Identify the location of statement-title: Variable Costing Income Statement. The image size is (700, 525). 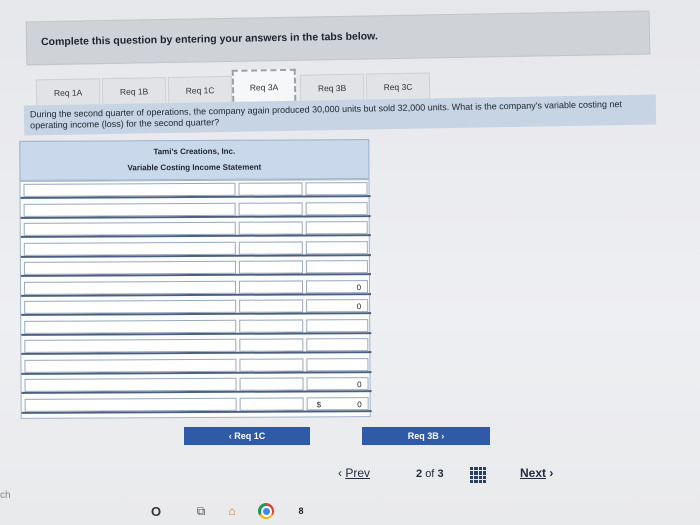
(194, 167).